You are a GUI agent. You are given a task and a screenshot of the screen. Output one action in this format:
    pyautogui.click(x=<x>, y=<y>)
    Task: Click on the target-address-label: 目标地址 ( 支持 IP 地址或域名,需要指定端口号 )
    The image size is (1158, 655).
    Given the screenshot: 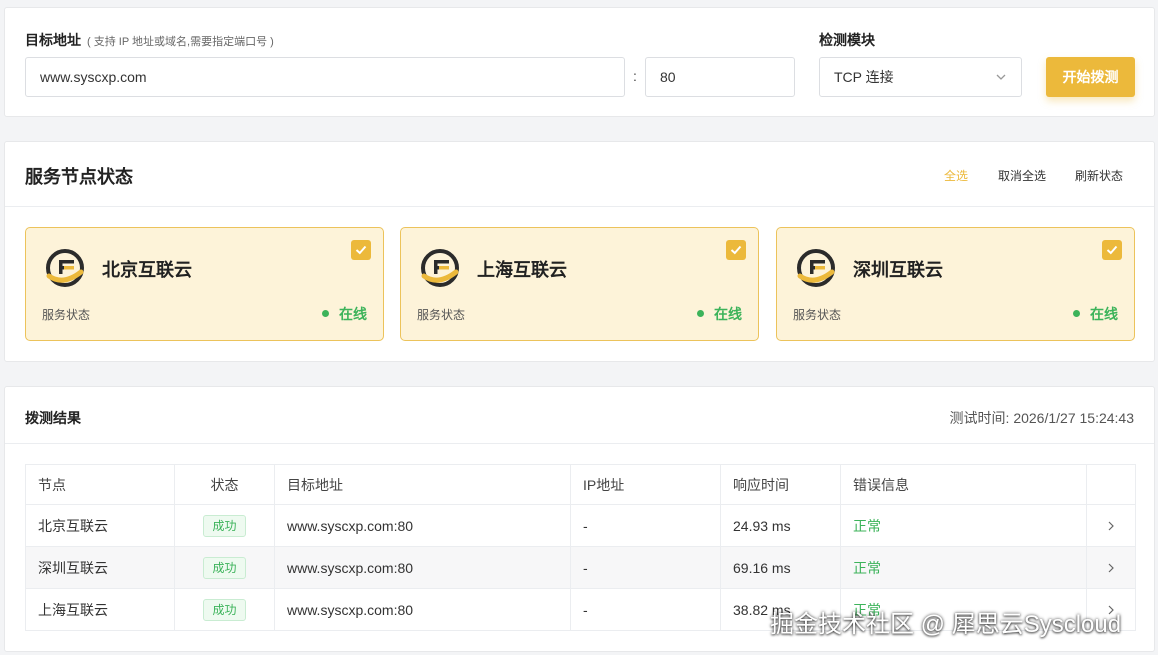 What is the action you would take?
    pyautogui.click(x=149, y=40)
    